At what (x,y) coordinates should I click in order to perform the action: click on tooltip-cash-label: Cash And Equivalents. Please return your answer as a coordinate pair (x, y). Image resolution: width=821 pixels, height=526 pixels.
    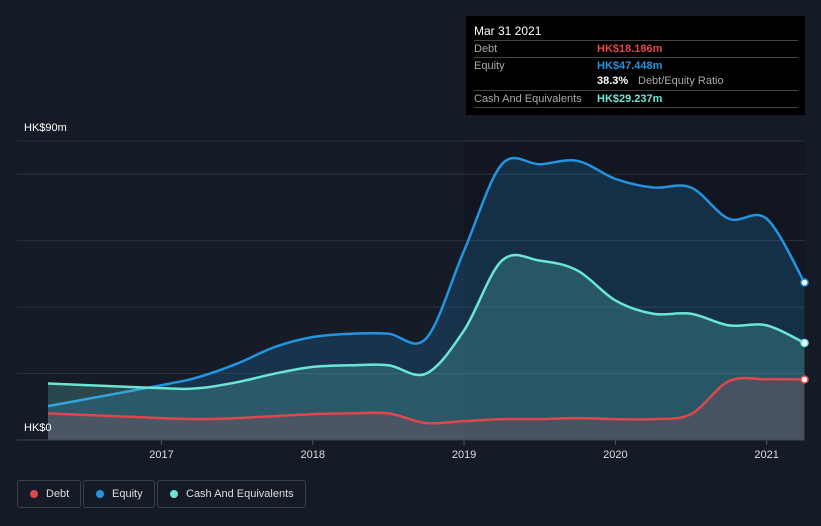
    Looking at the image, I should click on (528, 99).